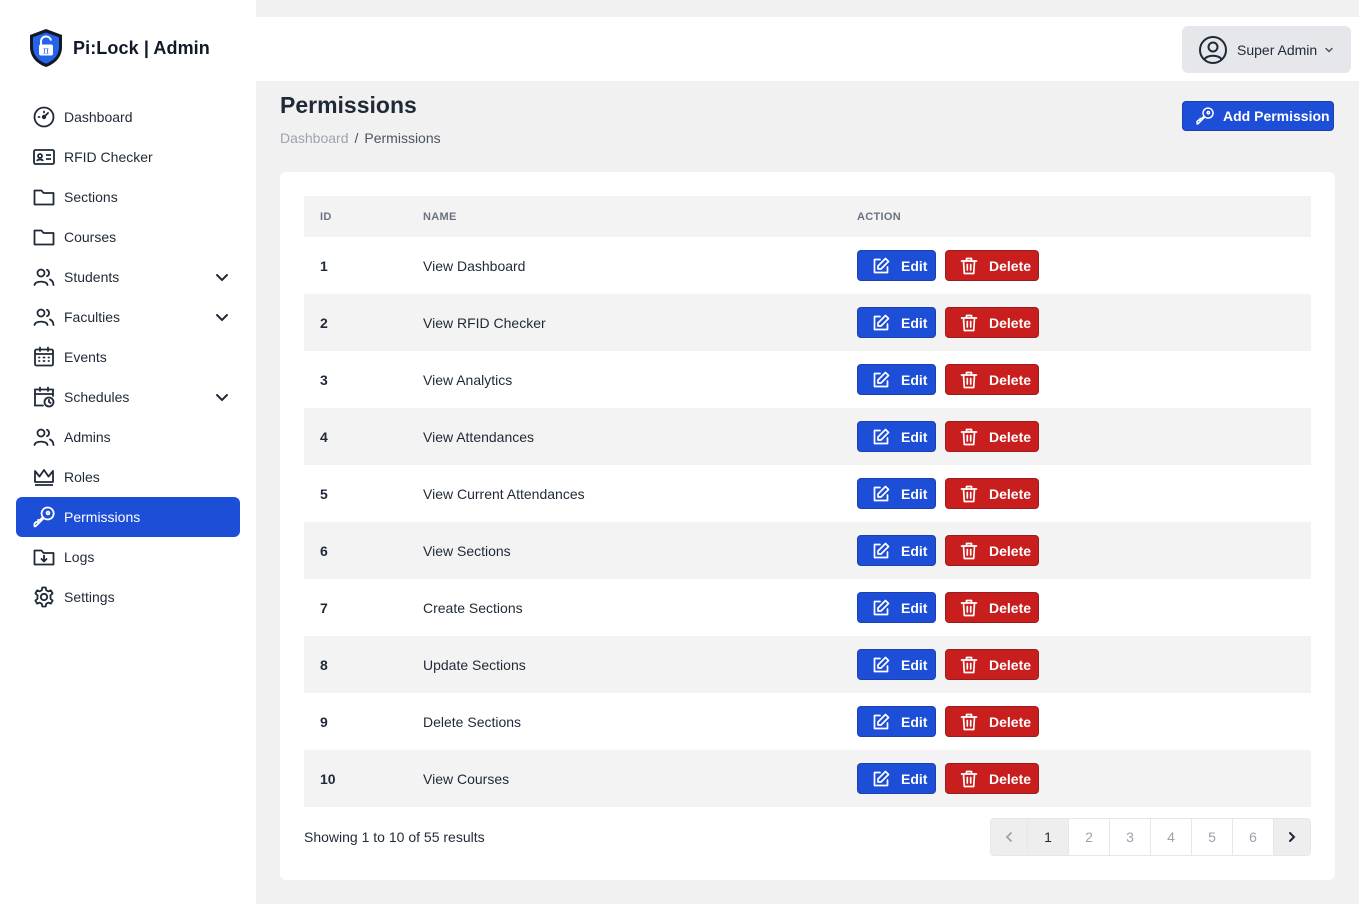 The height and width of the screenshot is (904, 1359). I want to click on row-id: 9, so click(324, 721).